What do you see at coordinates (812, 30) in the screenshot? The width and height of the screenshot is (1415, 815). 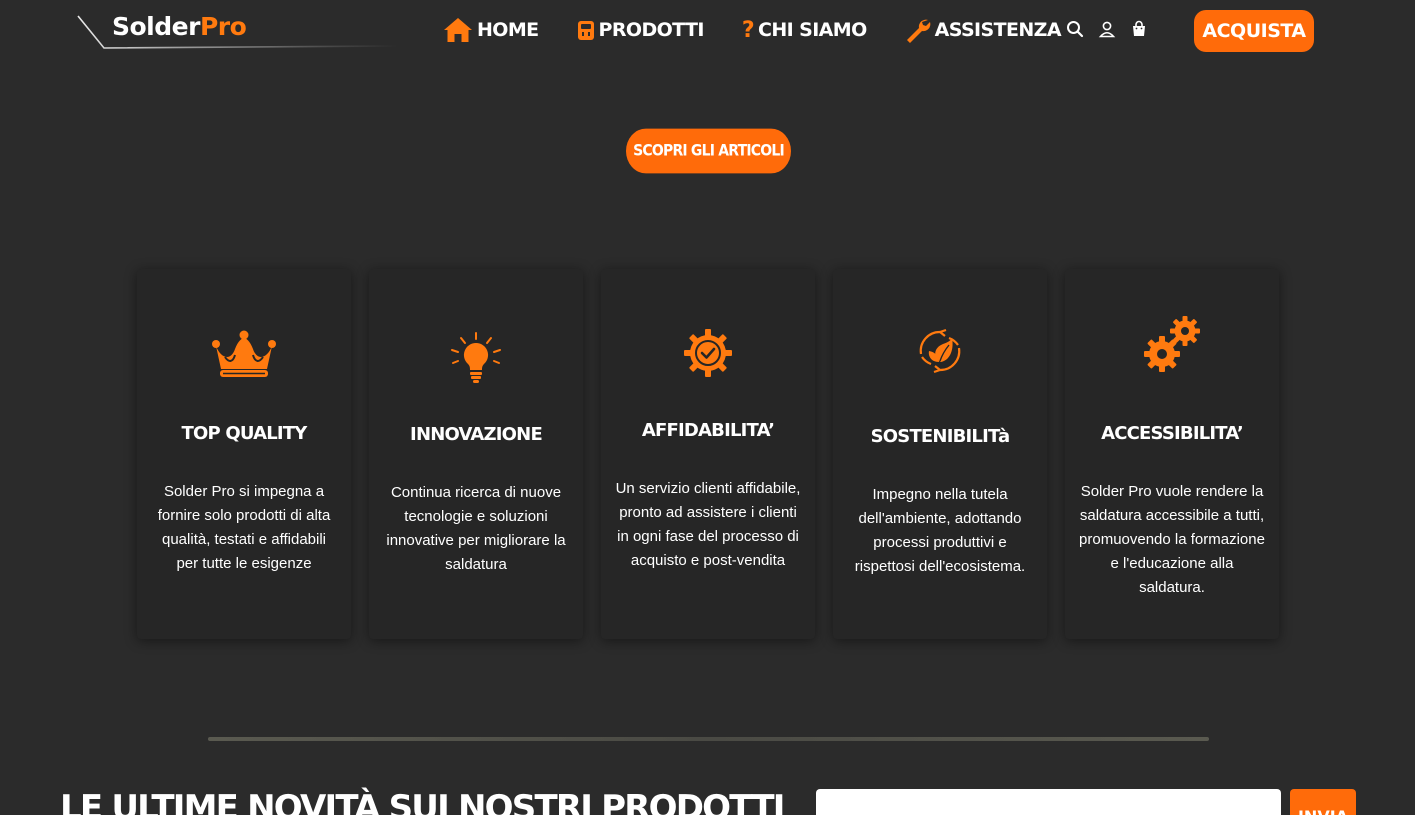 I see `nav-label-chi-siamo: CHI SIAMO` at bounding box center [812, 30].